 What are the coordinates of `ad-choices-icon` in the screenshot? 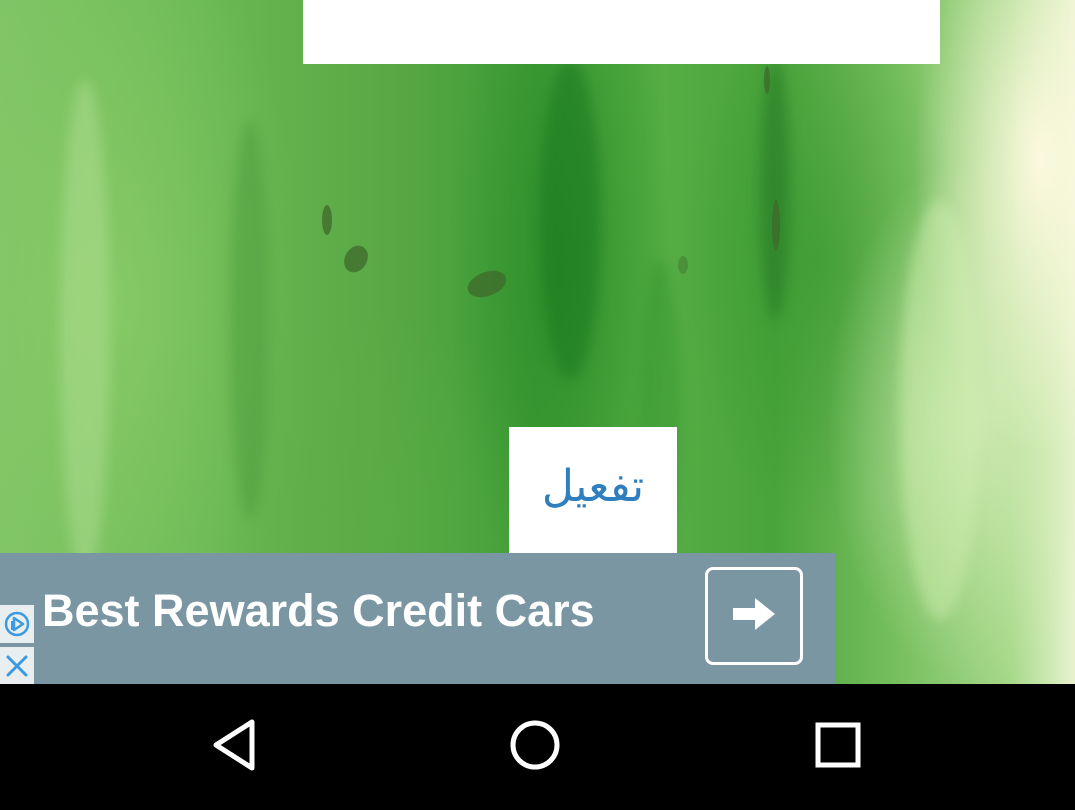 It's located at (17, 624).